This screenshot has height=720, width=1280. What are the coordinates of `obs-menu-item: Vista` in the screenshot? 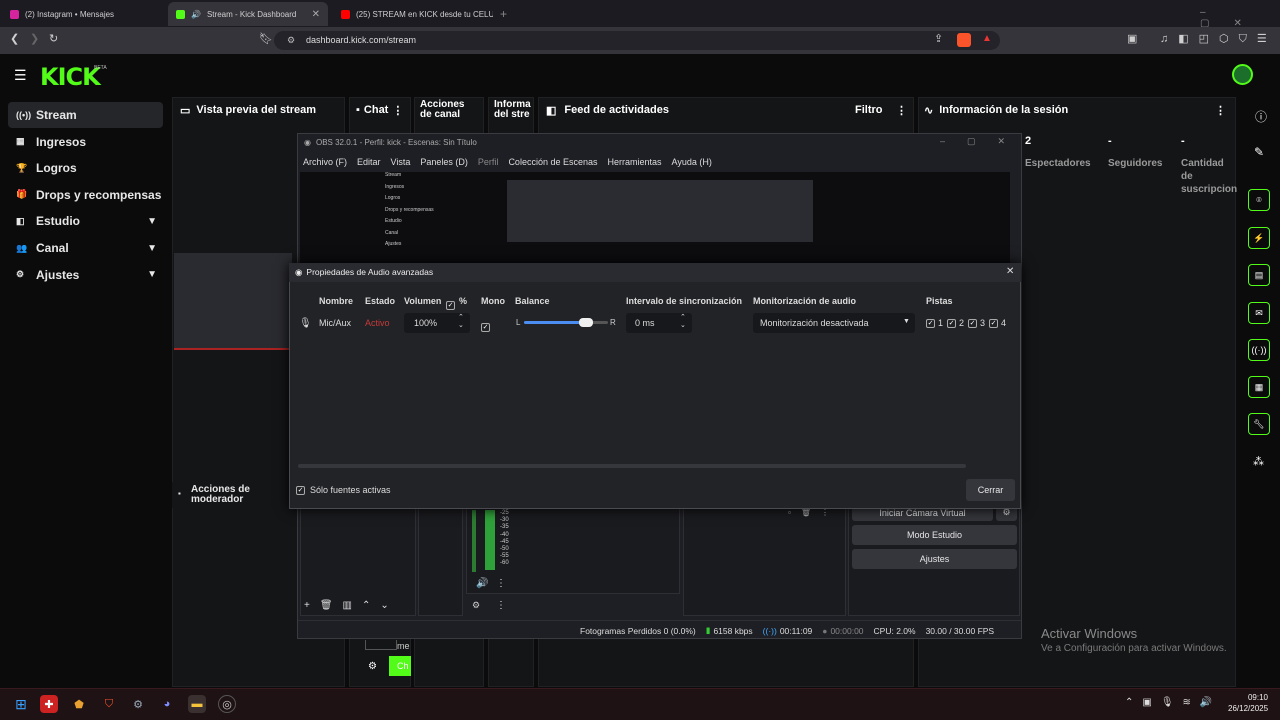 It's located at (401, 162).